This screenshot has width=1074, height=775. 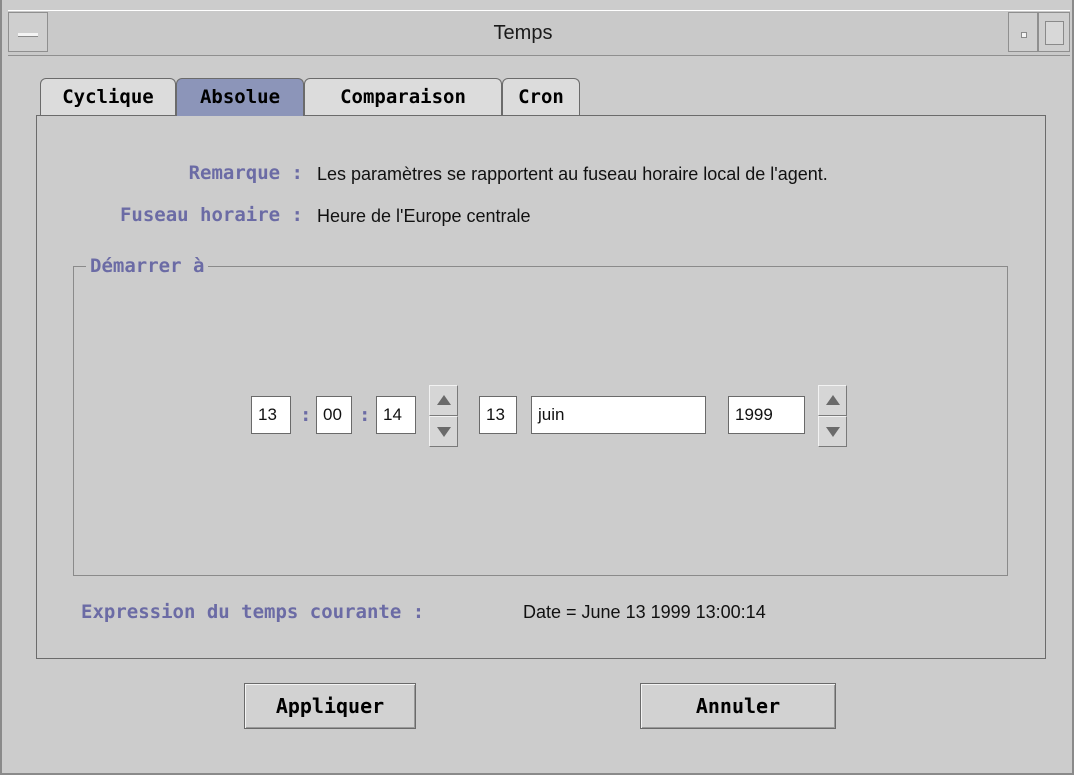 I want to click on window-menu-icon, so click(x=28, y=35).